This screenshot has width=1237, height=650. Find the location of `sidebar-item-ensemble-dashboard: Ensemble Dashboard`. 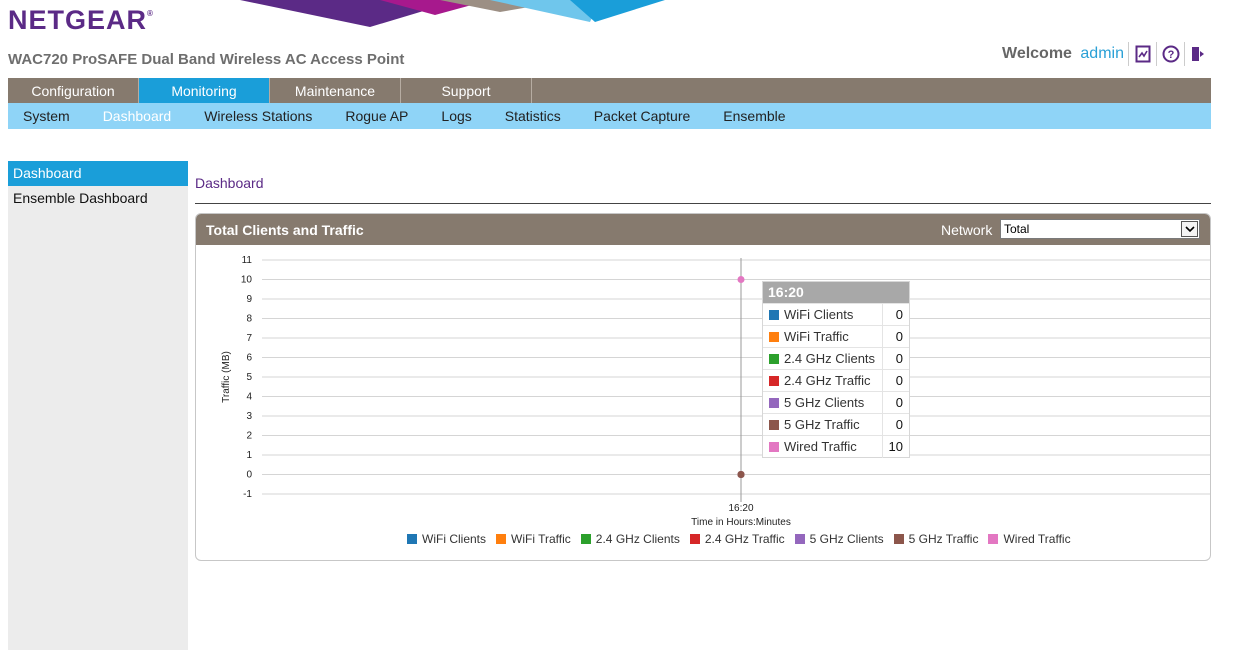

sidebar-item-ensemble-dashboard: Ensemble Dashboard is located at coordinates (98, 198).